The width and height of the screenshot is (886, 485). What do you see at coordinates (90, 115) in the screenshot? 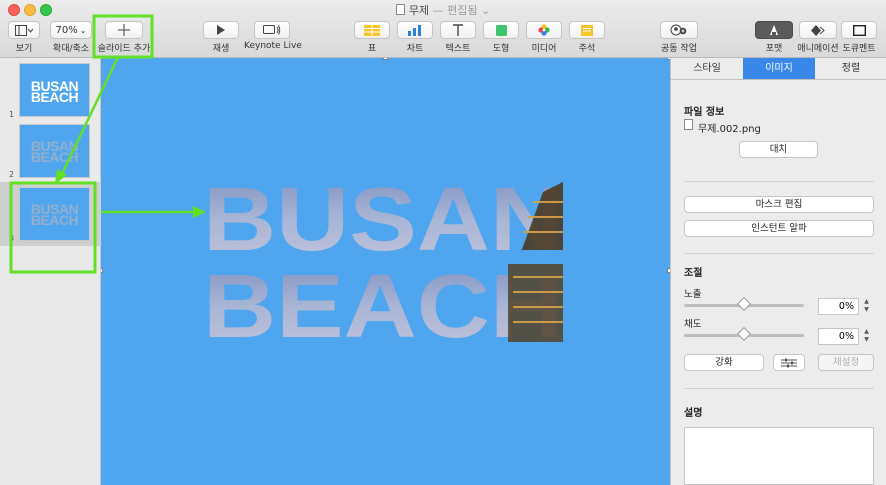
I see `arrow-line` at bounding box center [90, 115].